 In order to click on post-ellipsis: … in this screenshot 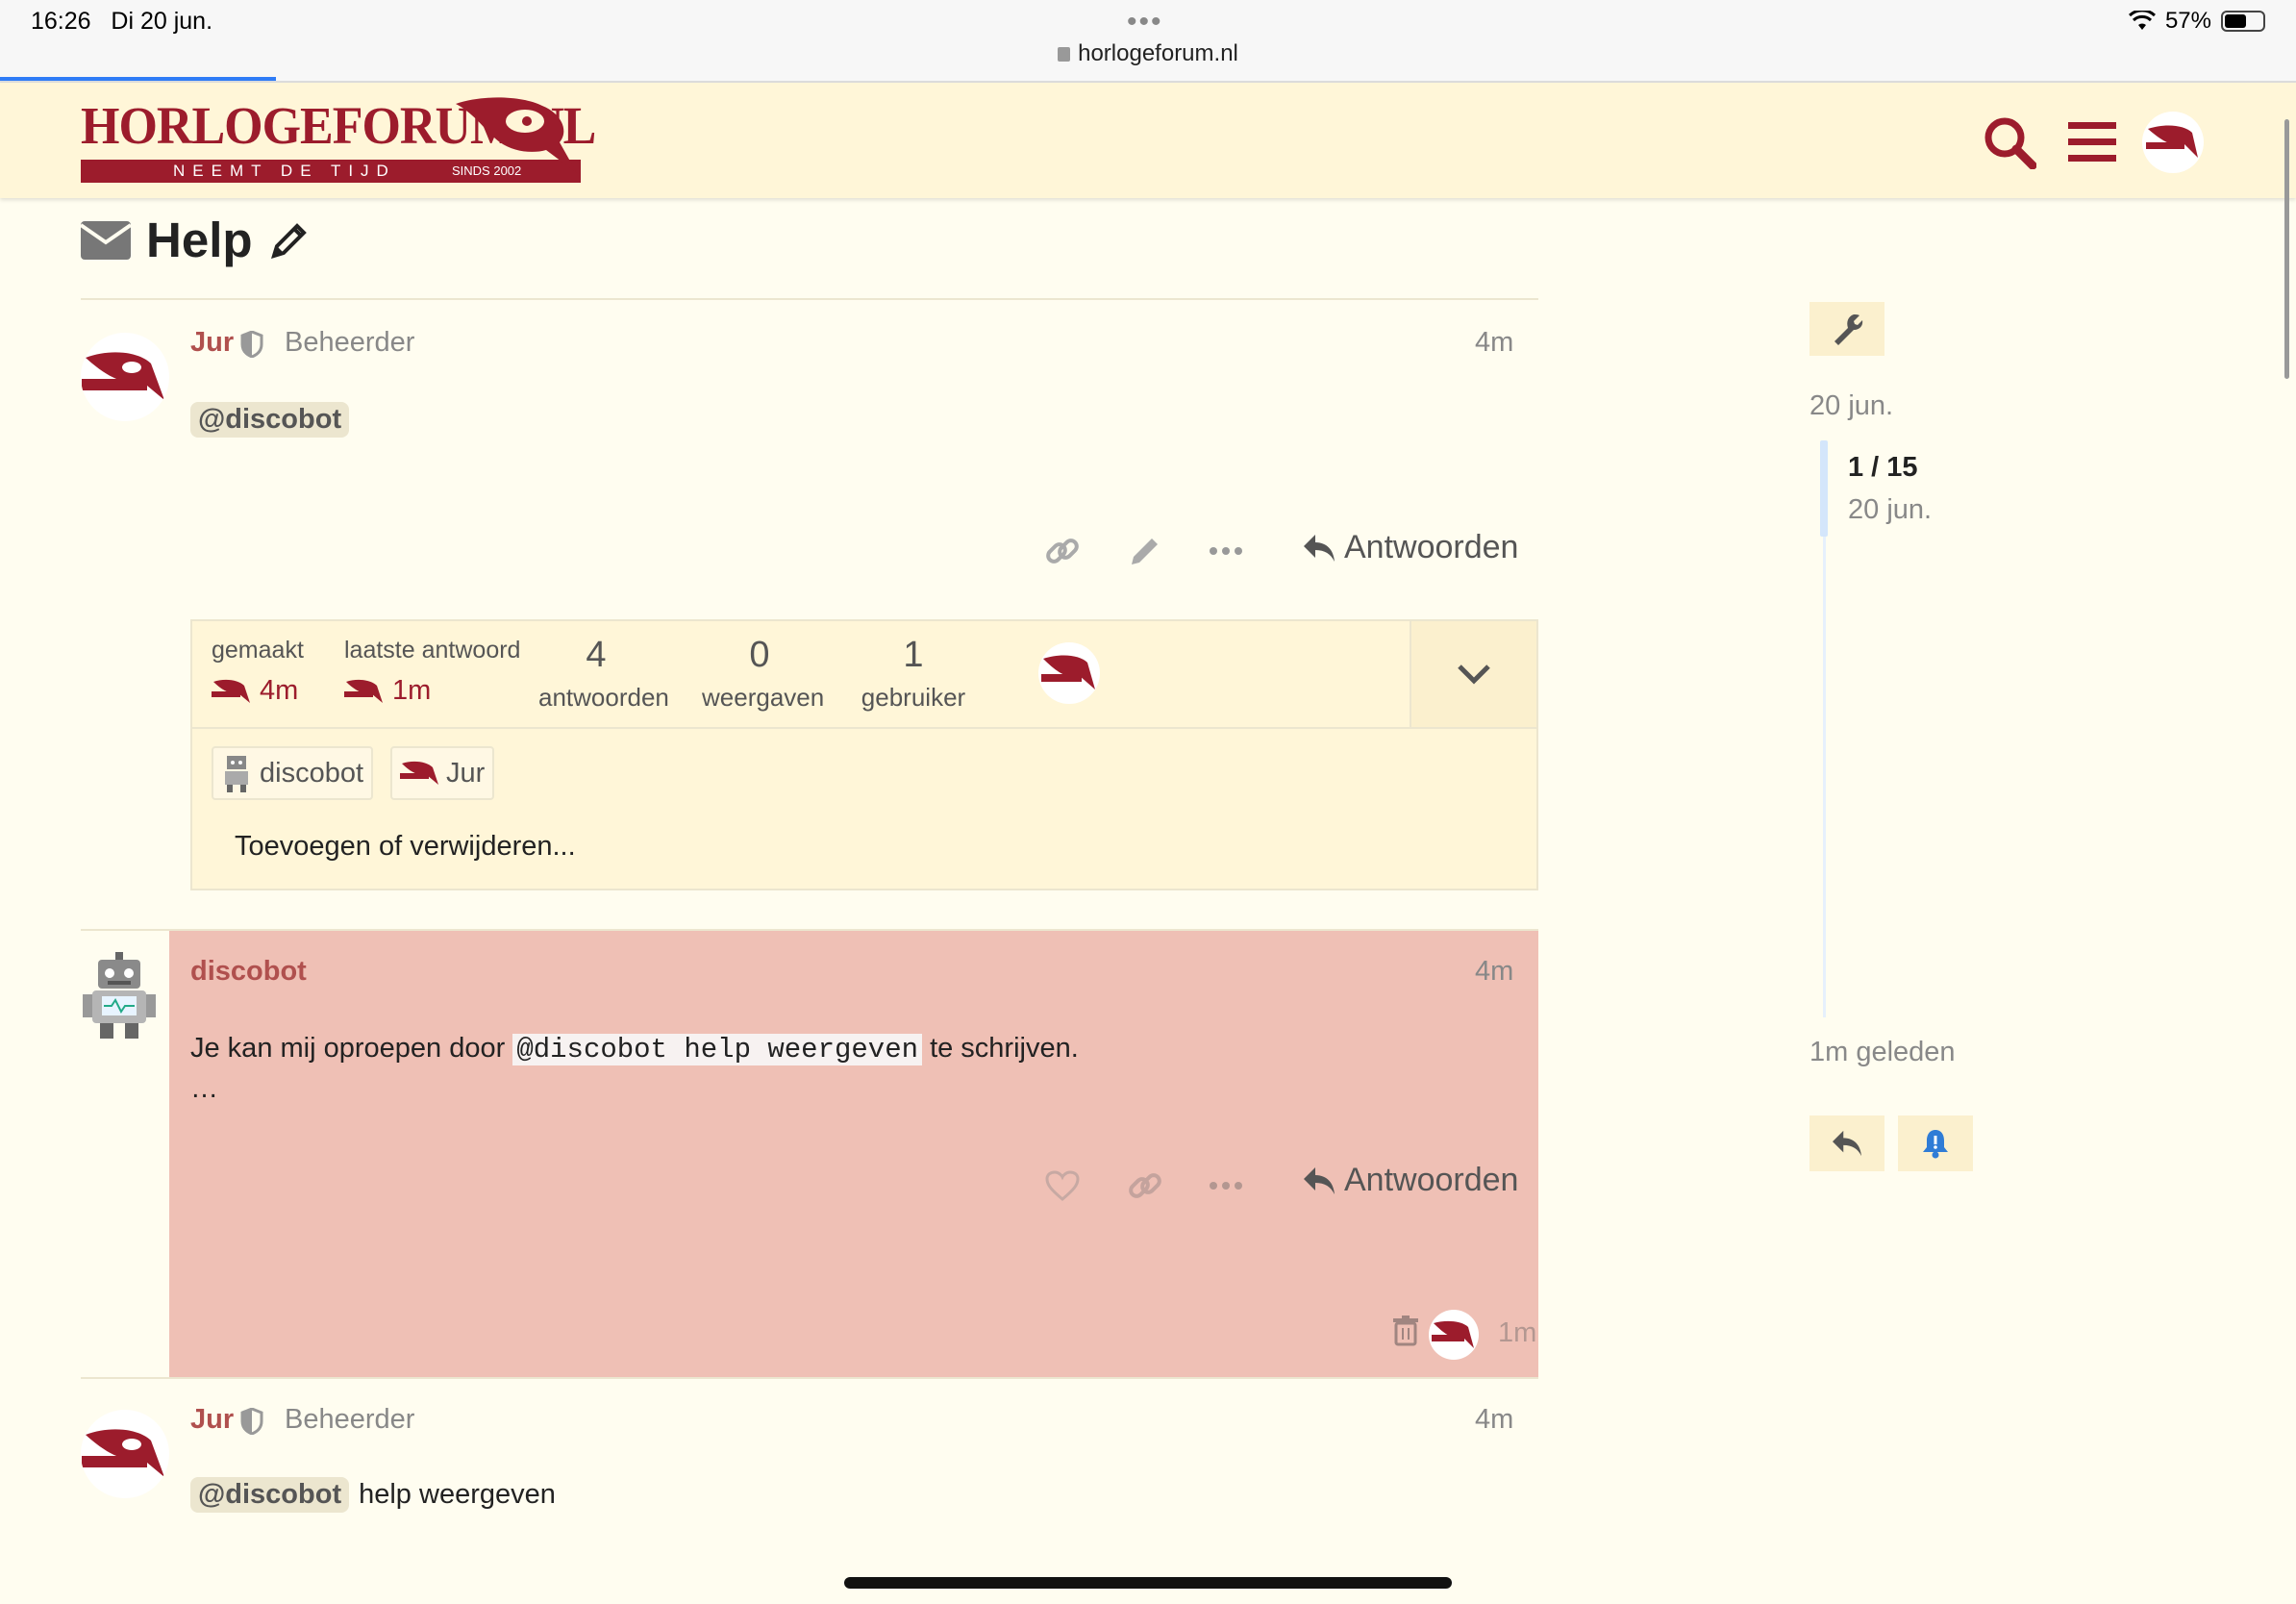, I will do `click(204, 1089)`.